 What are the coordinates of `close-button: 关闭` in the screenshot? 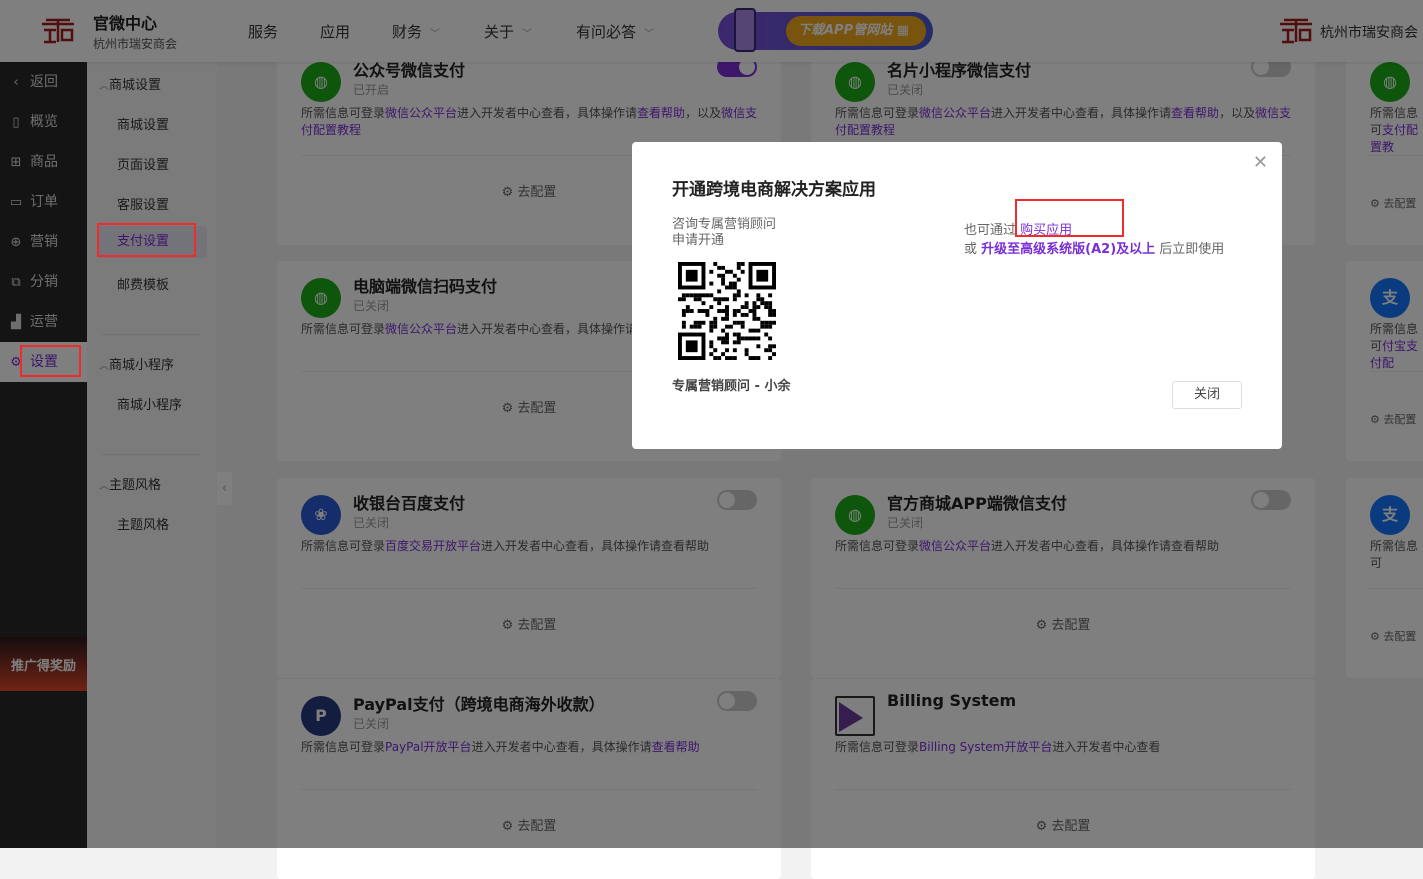 It's located at (1207, 395).